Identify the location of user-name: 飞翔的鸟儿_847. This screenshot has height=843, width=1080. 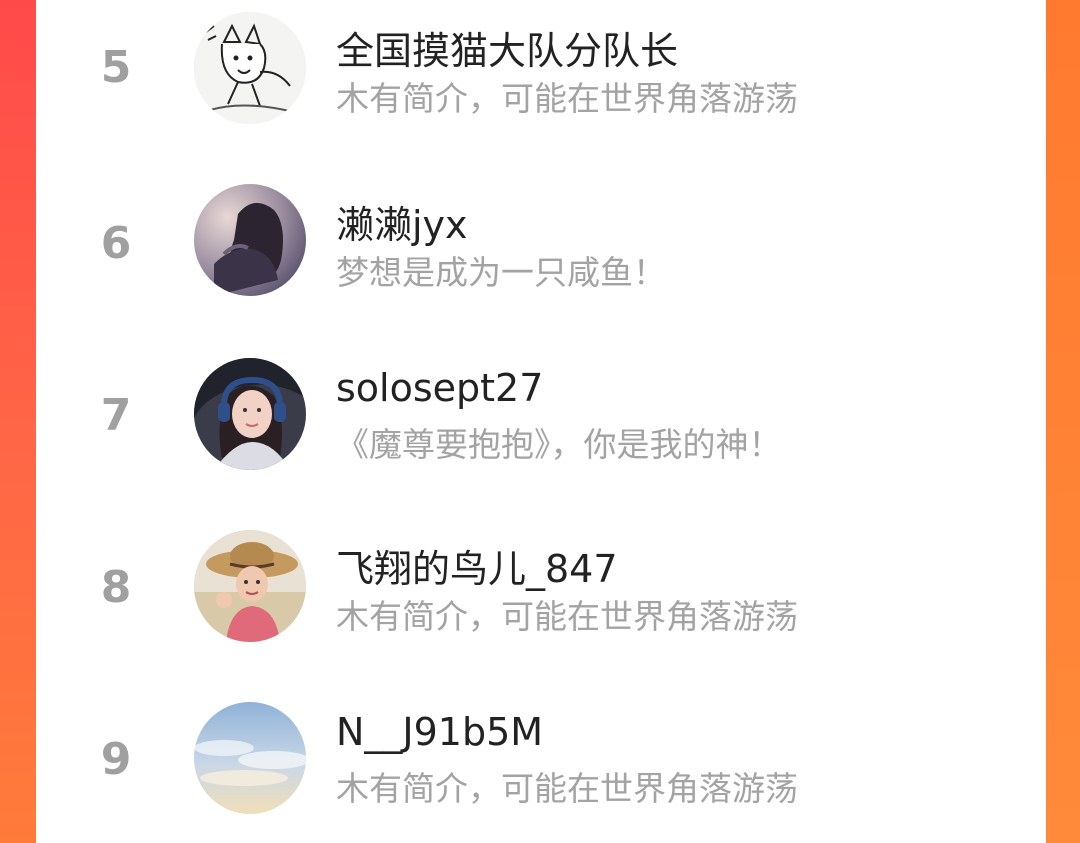
(477, 565).